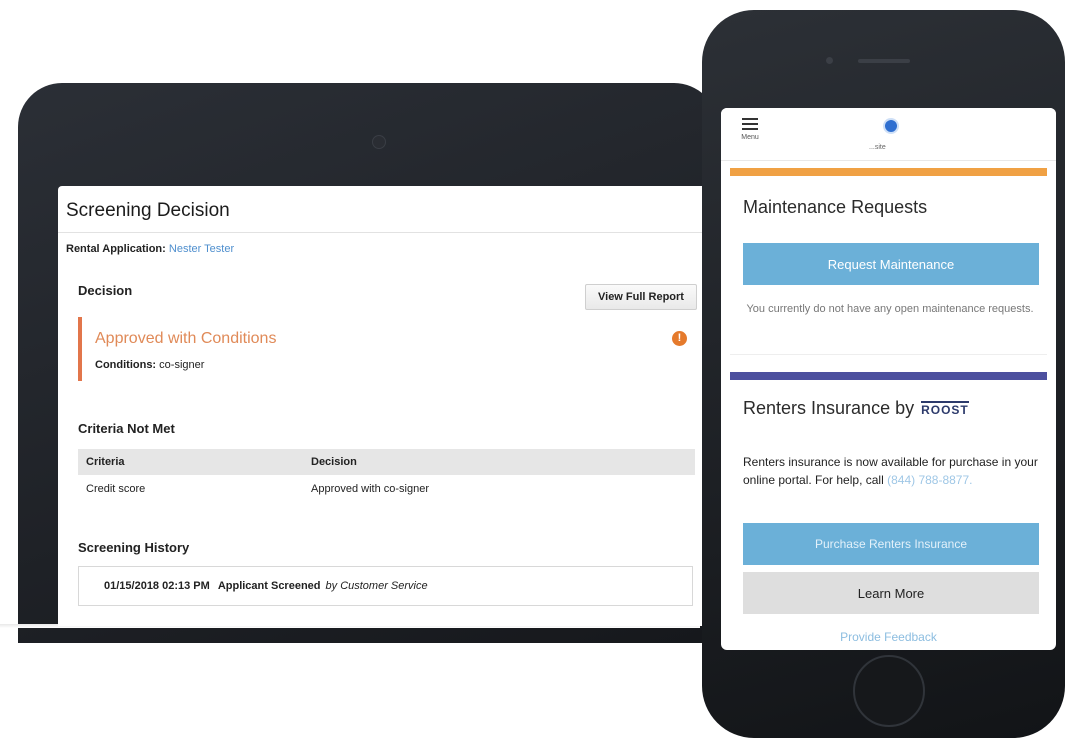 The height and width of the screenshot is (738, 1065). Describe the element at coordinates (182, 365) in the screenshot. I see `conditions-value: co-signer` at that location.